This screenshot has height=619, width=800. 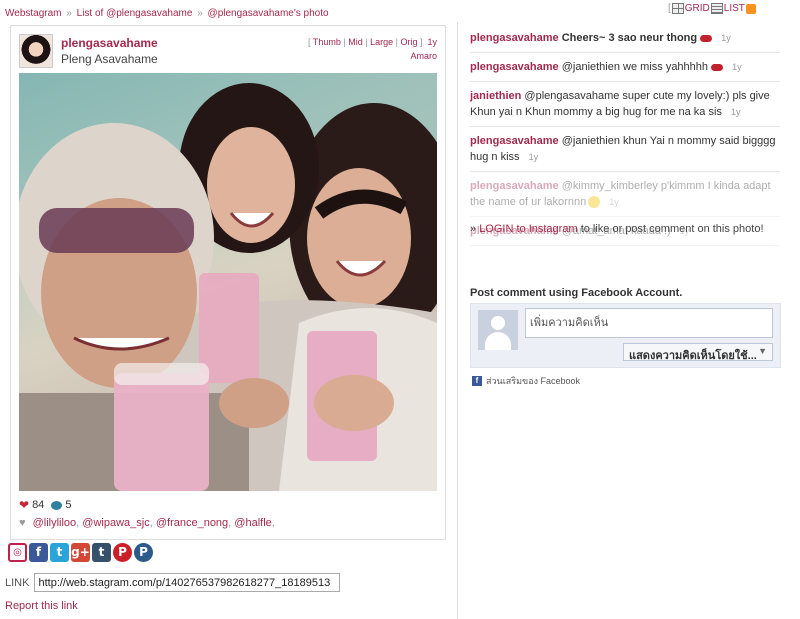 I want to click on list-view-link: LIST, so click(x=734, y=8).